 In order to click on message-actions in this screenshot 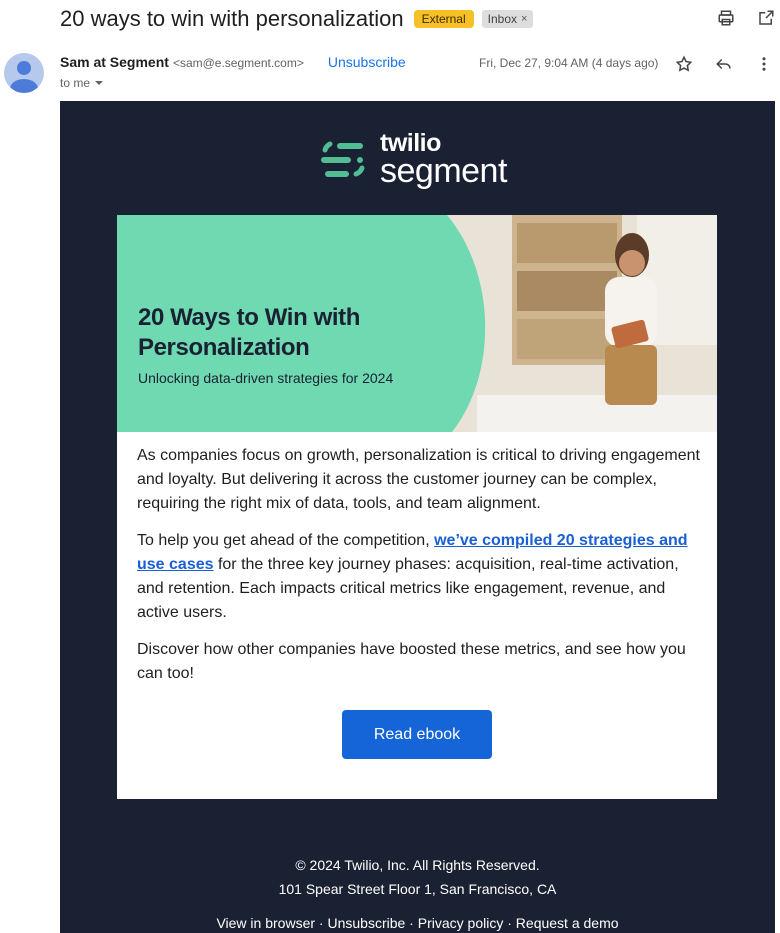, I will do `click(724, 64)`.